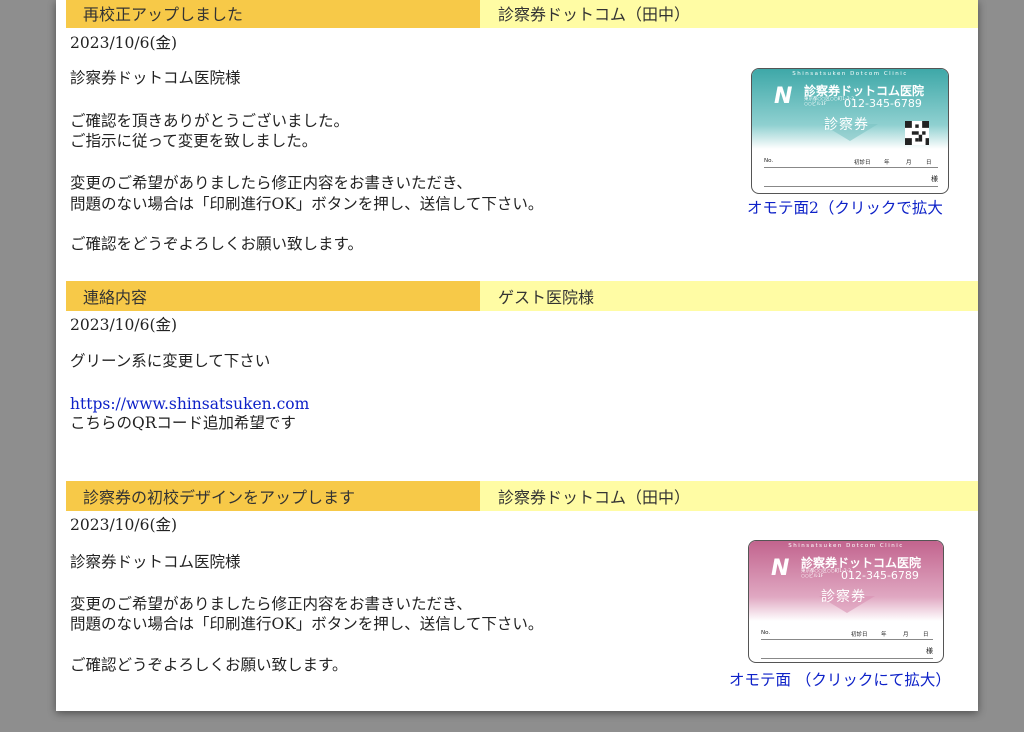 Image resolution: width=1024 pixels, height=732 pixels. I want to click on message-line: こちらのQRコード追加希望です, so click(183, 423).